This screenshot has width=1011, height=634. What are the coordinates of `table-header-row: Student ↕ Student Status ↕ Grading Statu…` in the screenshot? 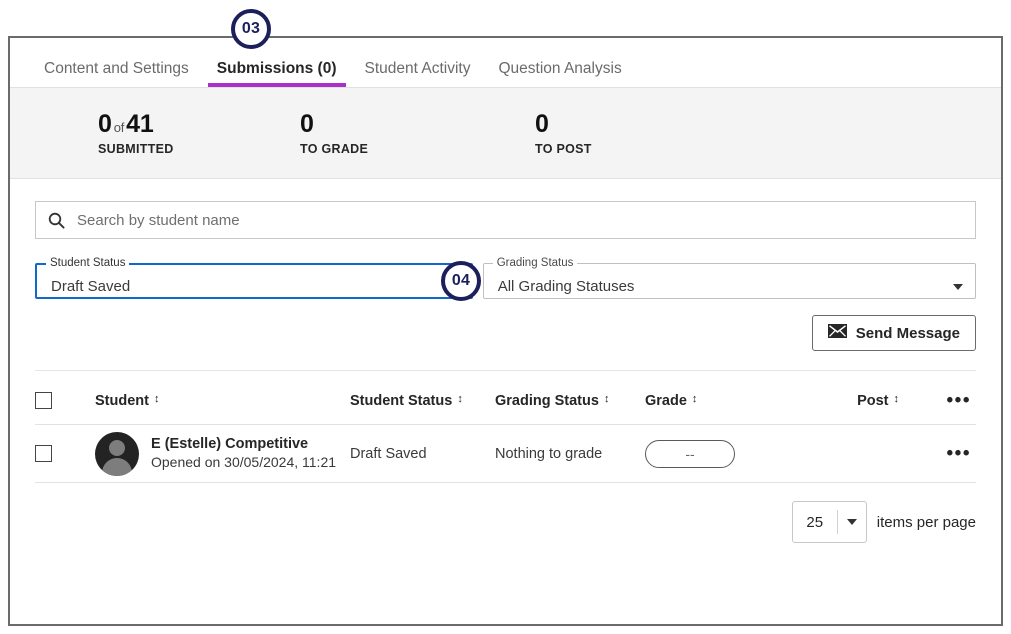 It's located at (505, 398).